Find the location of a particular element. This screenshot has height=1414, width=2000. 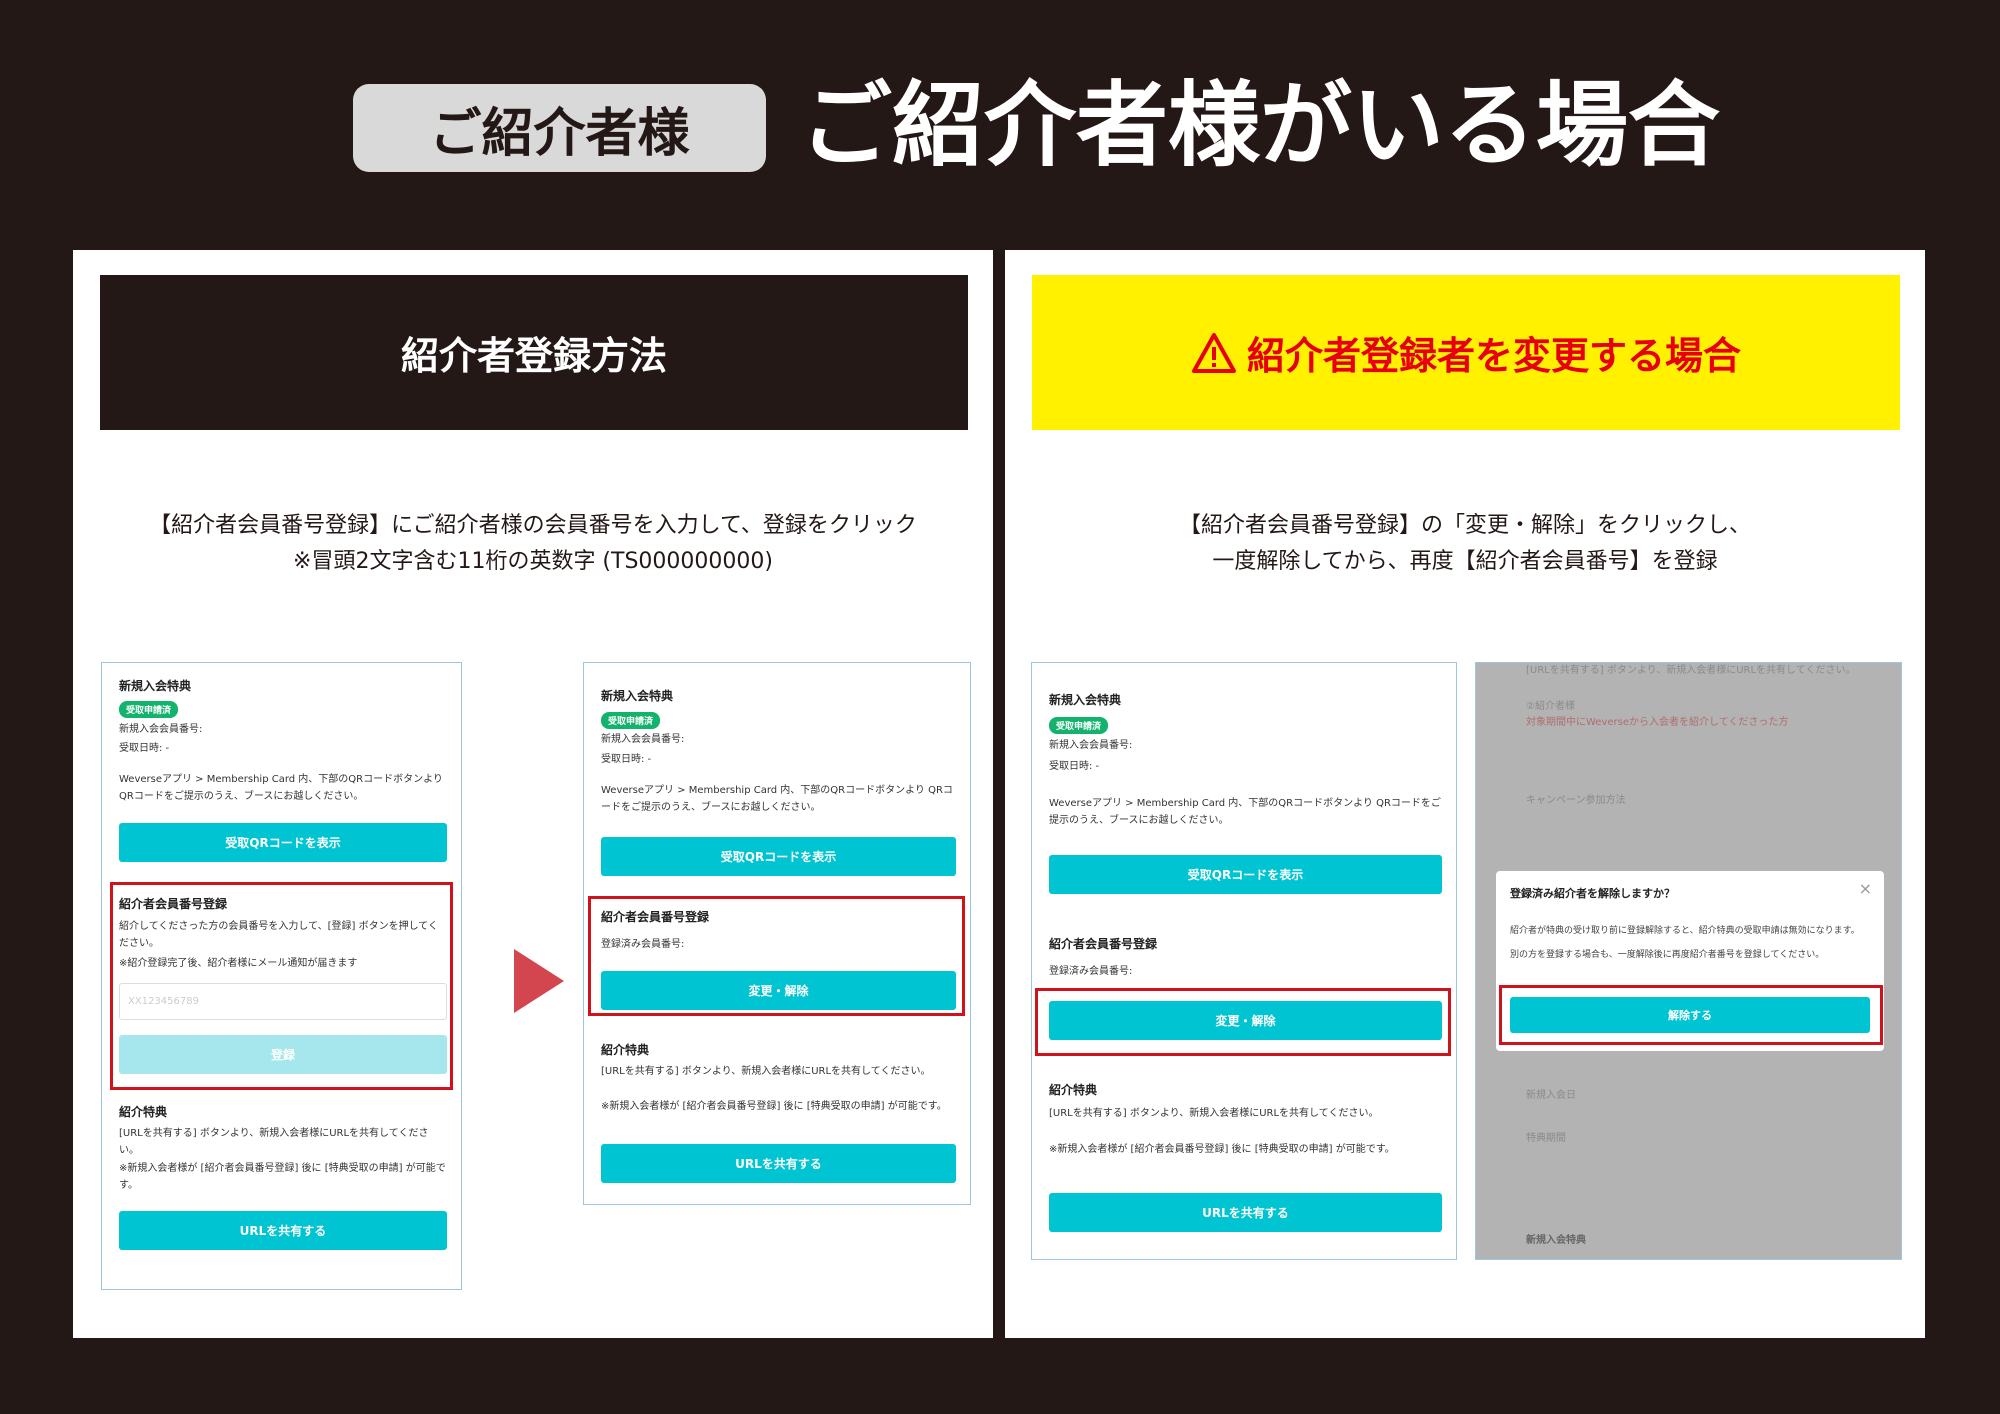

background-text: [URLを共有する] ボタンより、新規入会者様にURLを共有してください。 is located at coordinates (1691, 670).